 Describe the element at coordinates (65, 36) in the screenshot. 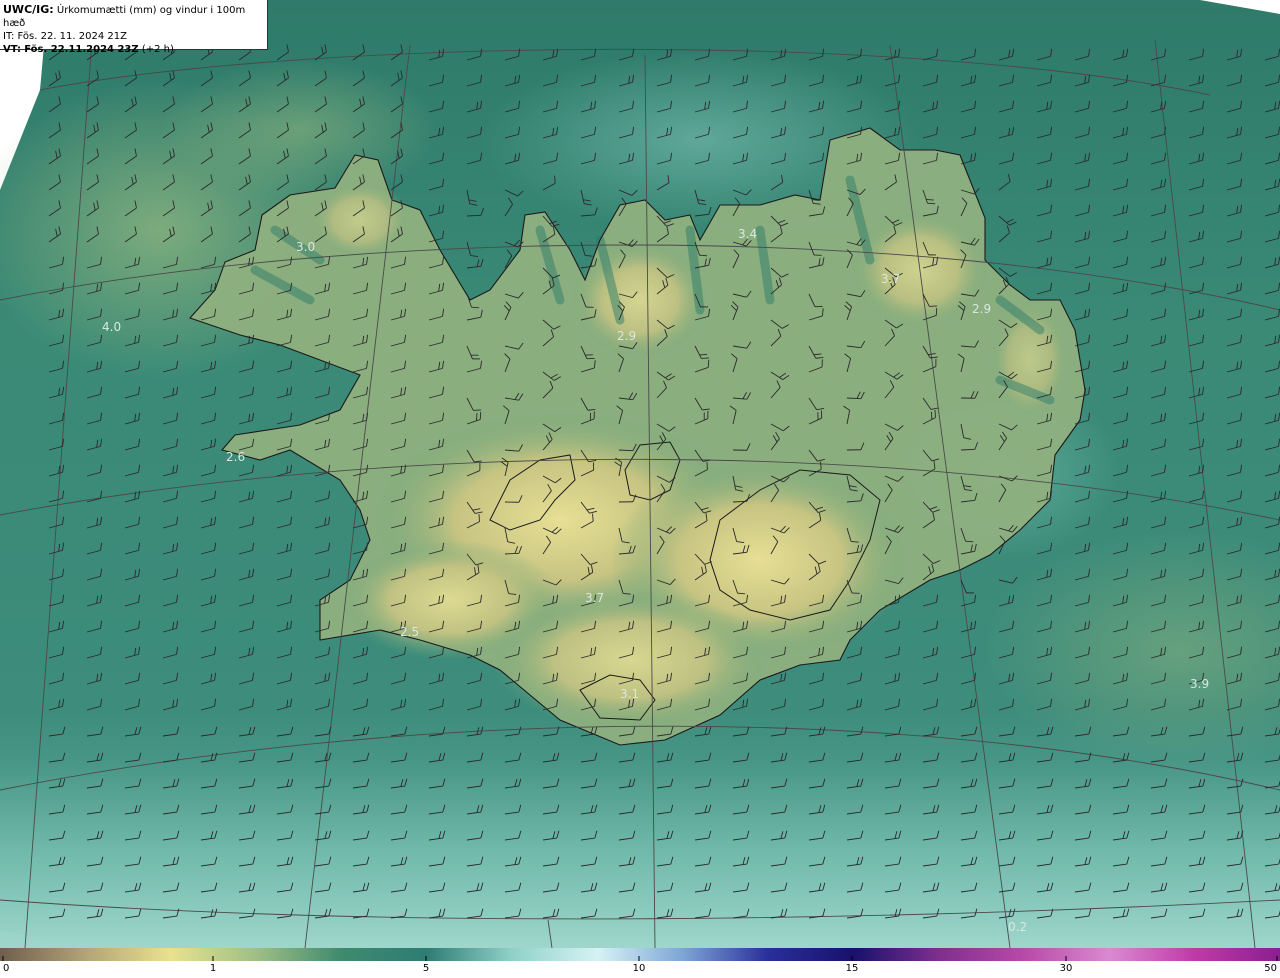

I see `initial-time: IT: Fös. 22. 11. 2024 21Z` at that location.